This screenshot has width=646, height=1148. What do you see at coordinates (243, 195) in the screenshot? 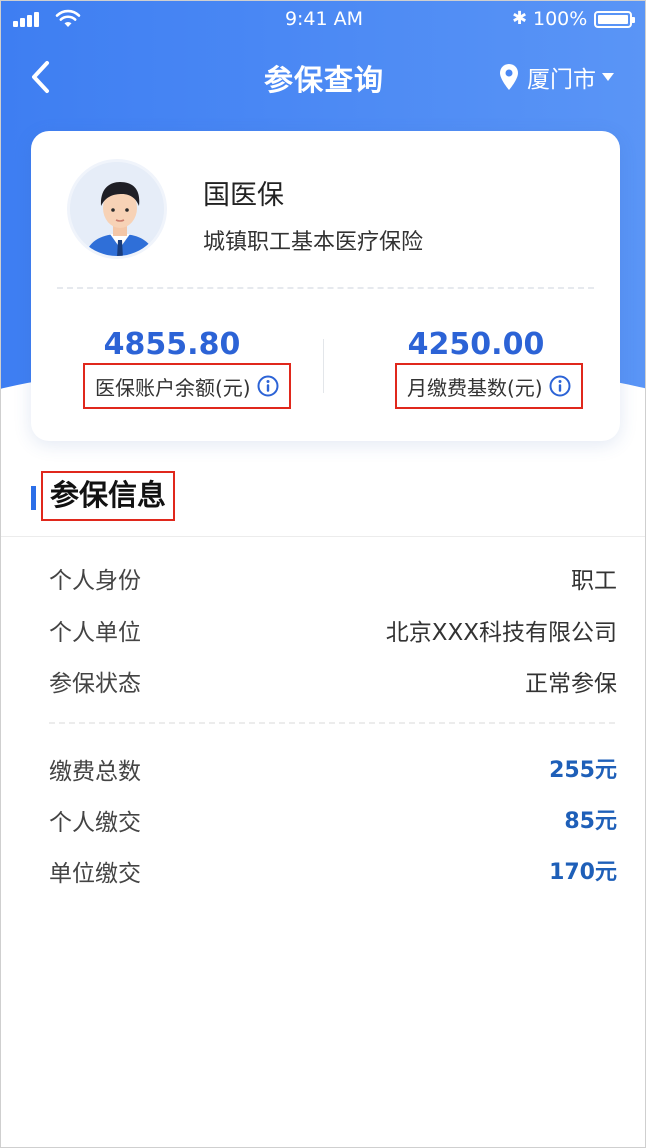
I see `user-name: 国医保` at bounding box center [243, 195].